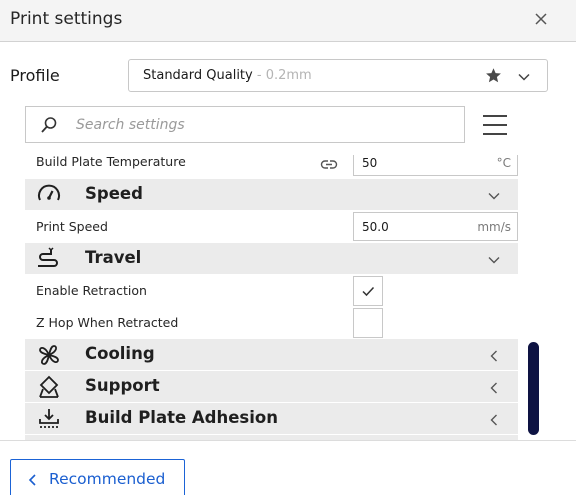 This screenshot has height=495, width=576. What do you see at coordinates (271, 386) in the screenshot?
I see `category-support: Support` at bounding box center [271, 386].